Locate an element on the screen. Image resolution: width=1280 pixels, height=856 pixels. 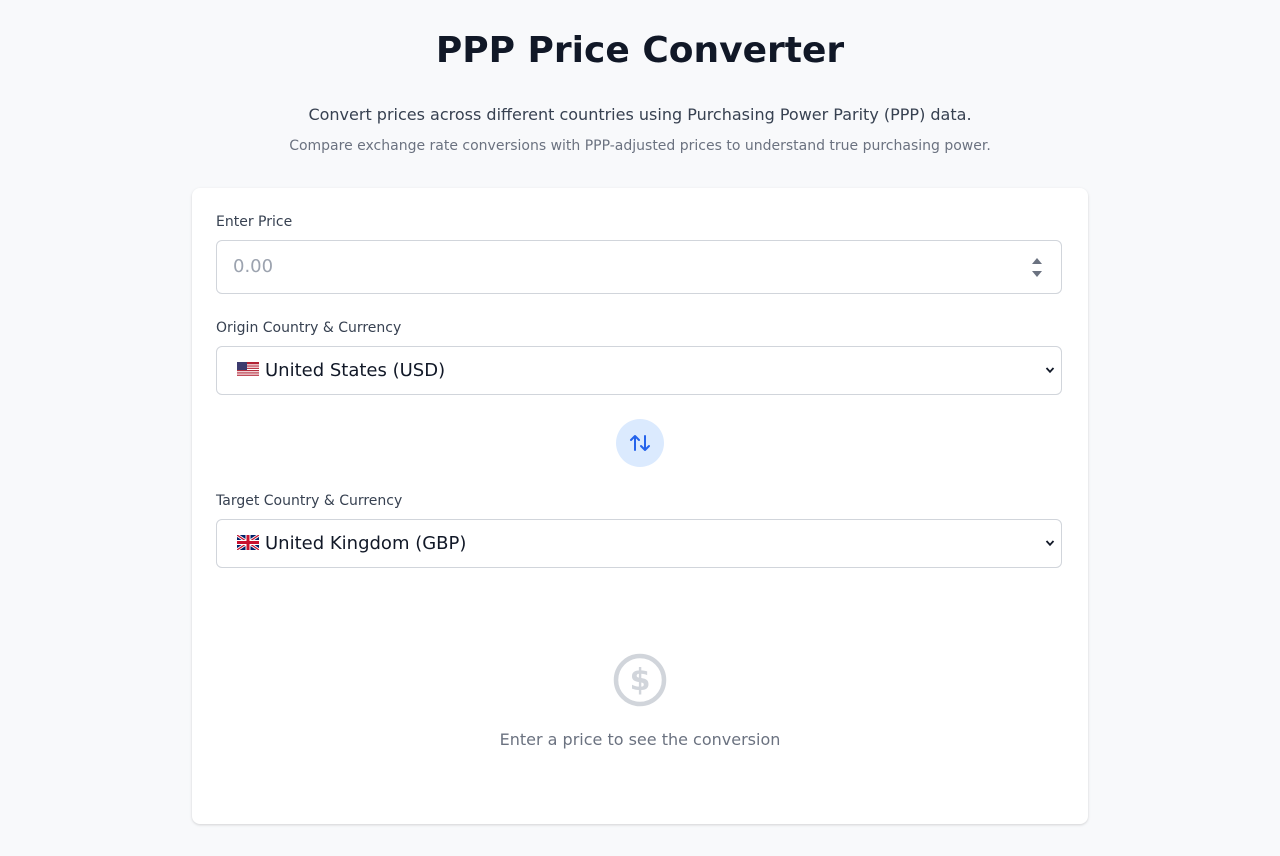
target-select-text: United Kingdom (GBP) is located at coordinates (366, 543).